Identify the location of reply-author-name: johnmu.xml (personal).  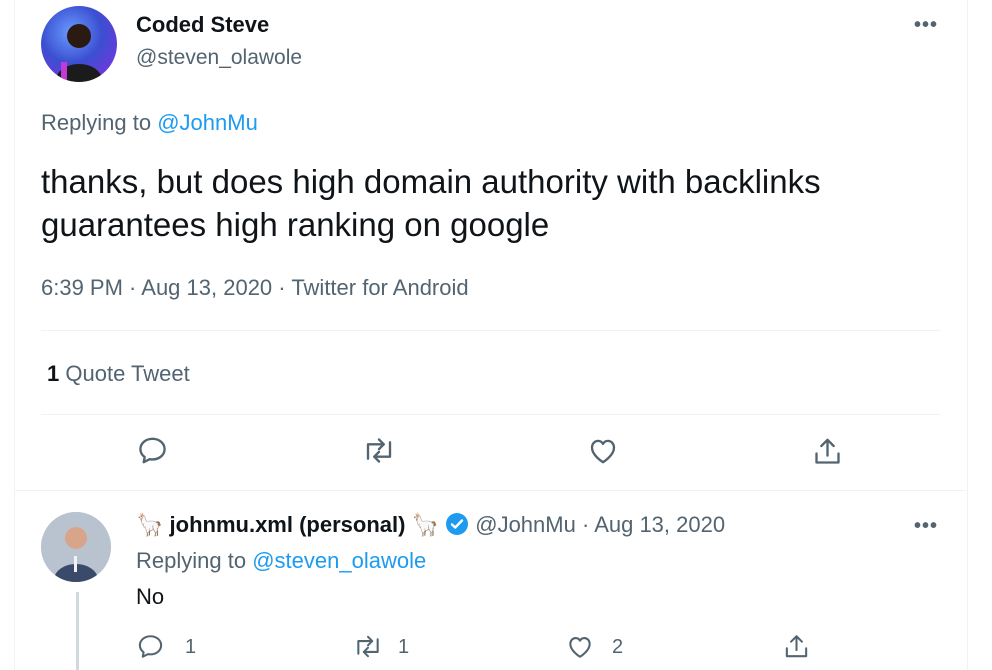
(288, 524).